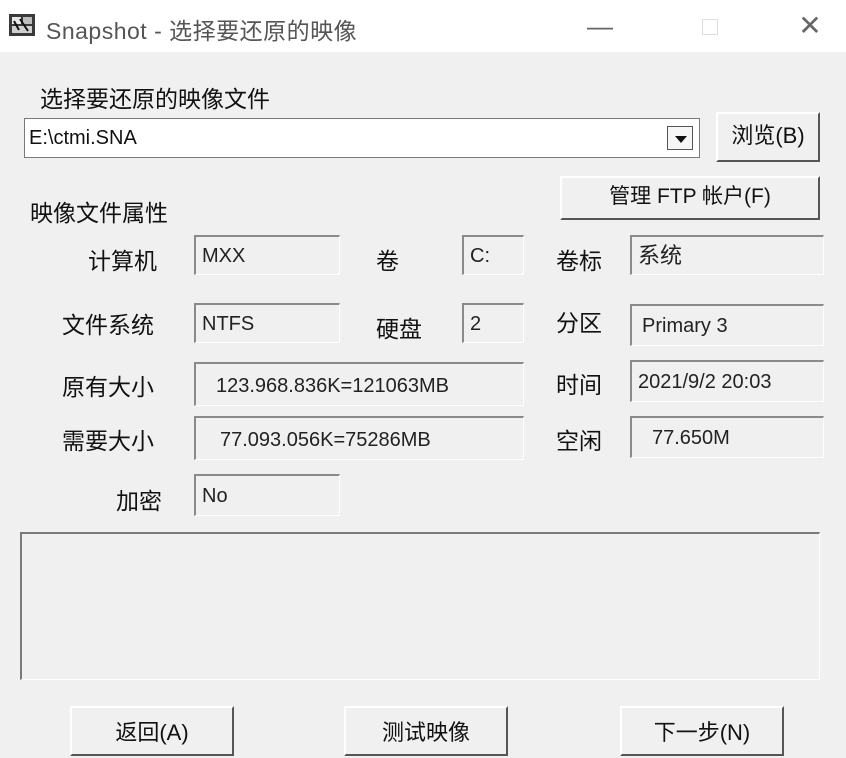 This screenshot has height=758, width=846. Describe the element at coordinates (727, 325) in the screenshot. I see `partition-value: Primary 3` at that location.